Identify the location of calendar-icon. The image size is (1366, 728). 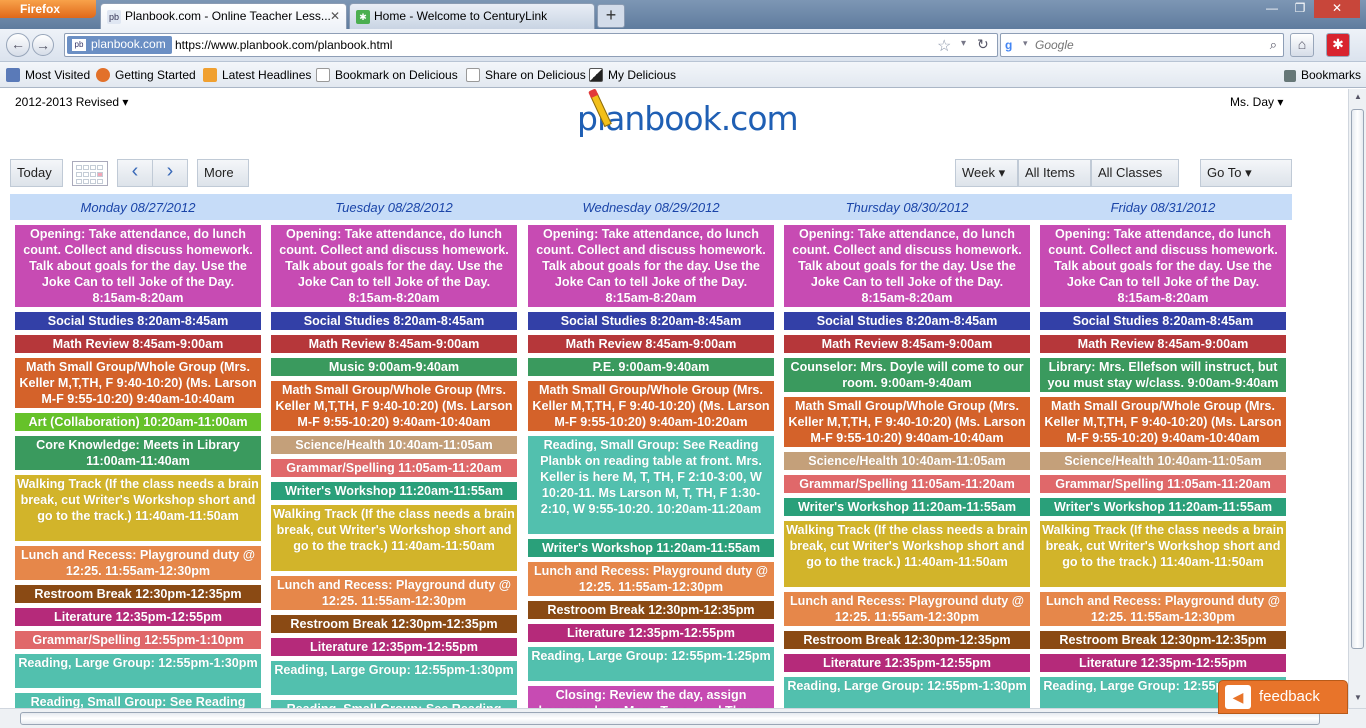
(90, 173).